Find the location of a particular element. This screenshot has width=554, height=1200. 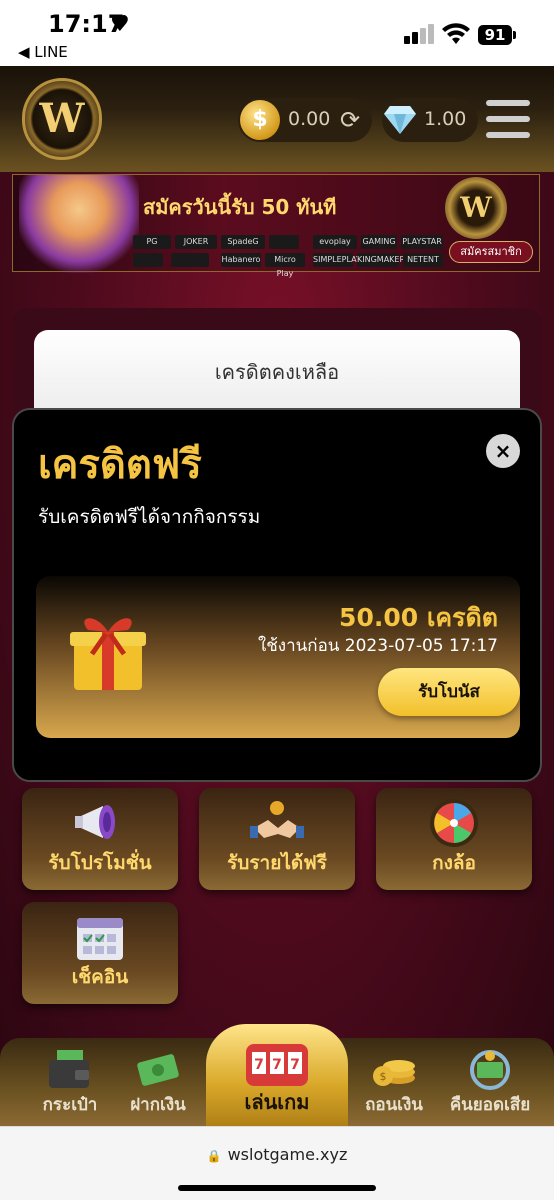

tile-wheel: กงล้อ is located at coordinates (454, 839).